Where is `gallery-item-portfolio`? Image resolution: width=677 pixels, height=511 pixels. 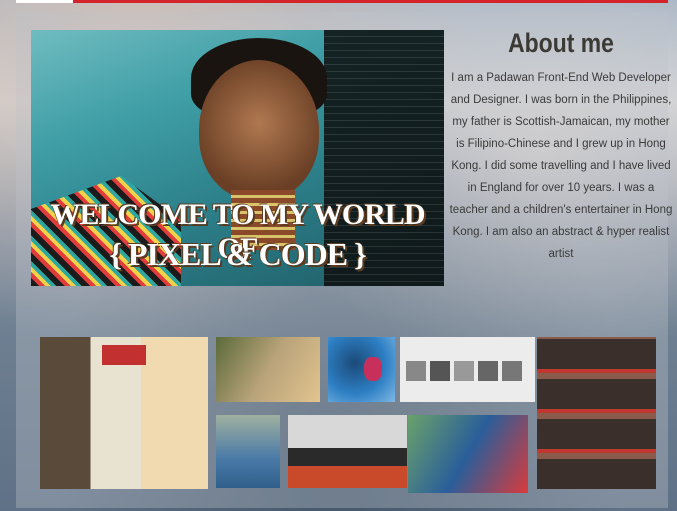 gallery-item-portfolio is located at coordinates (467, 369).